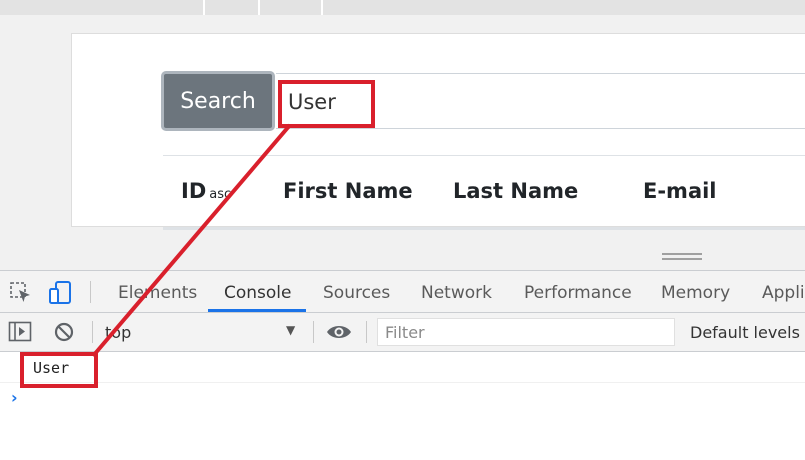 The width and height of the screenshot is (805, 460). What do you see at coordinates (22, 293) in the screenshot?
I see `inspect-element-icon` at bounding box center [22, 293].